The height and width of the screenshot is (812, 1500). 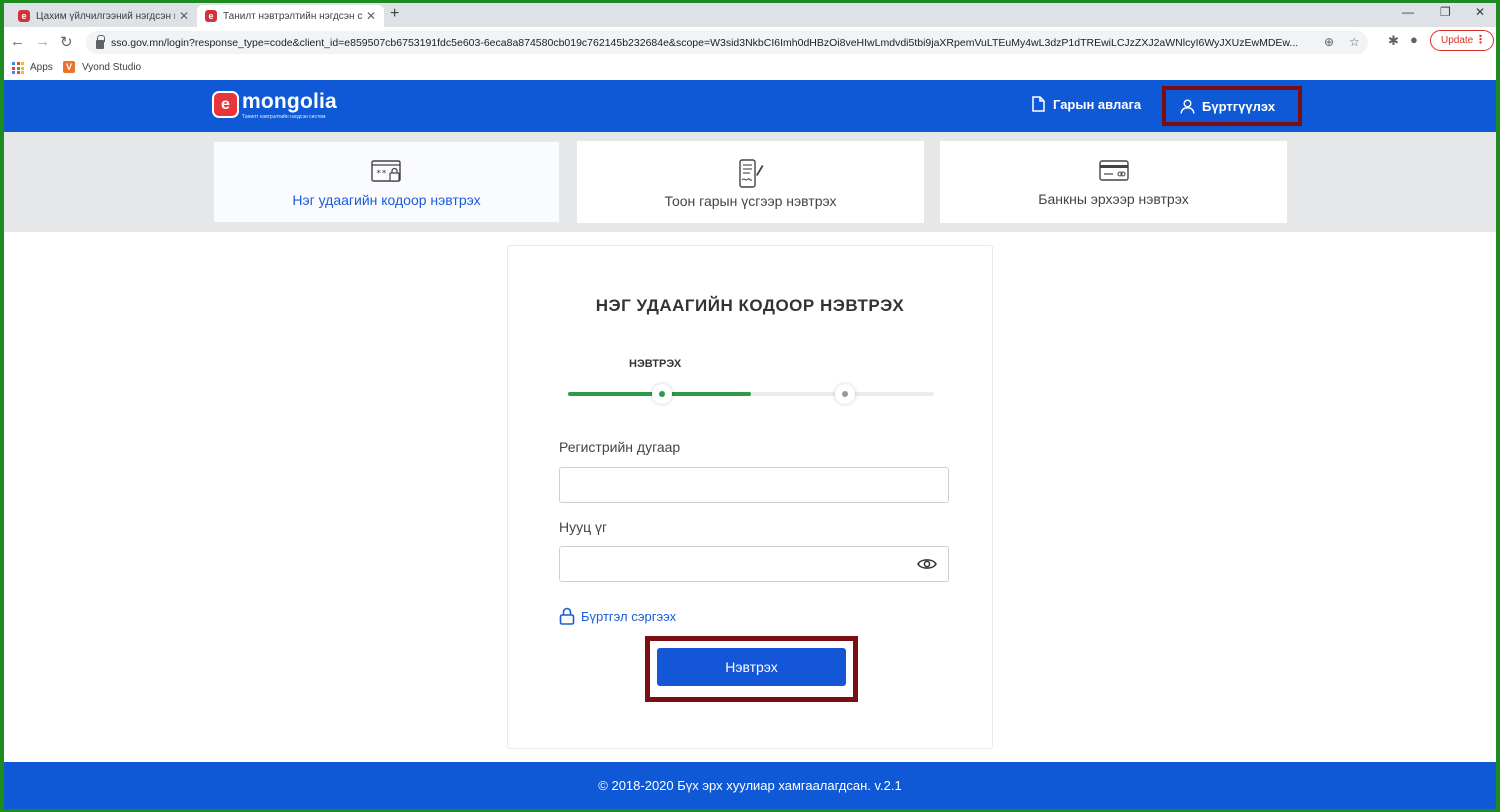 I want to click on profile-avatar-icon: ●, so click(x=1414, y=39).